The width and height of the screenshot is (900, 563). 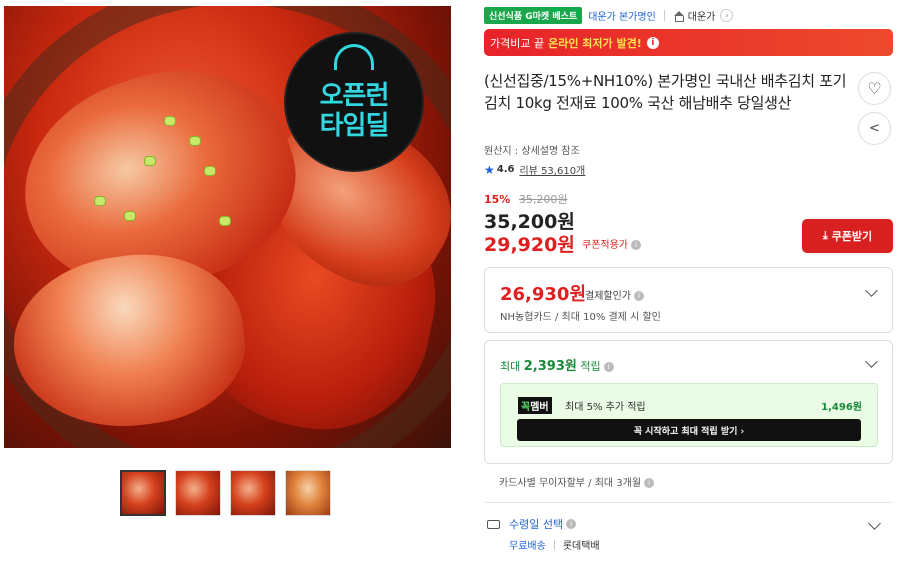 I want to click on rating-row: ★ 4.6 리뷰 53,610개, so click(x=534, y=170).